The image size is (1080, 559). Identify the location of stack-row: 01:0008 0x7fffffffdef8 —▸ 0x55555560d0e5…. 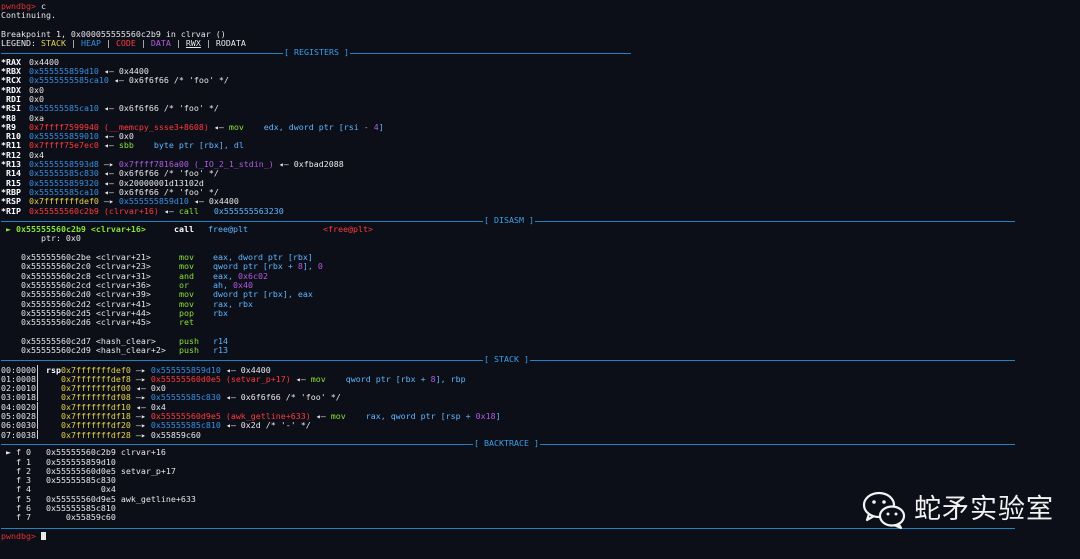
(540, 378).